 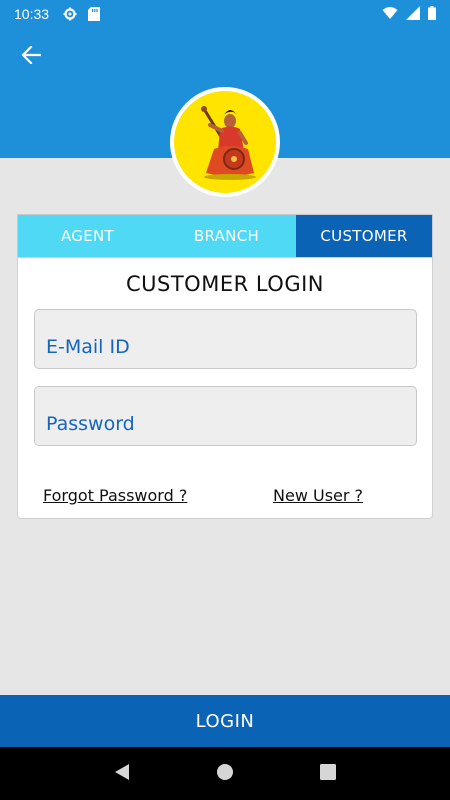 I want to click on battery-icon, so click(x=432, y=14).